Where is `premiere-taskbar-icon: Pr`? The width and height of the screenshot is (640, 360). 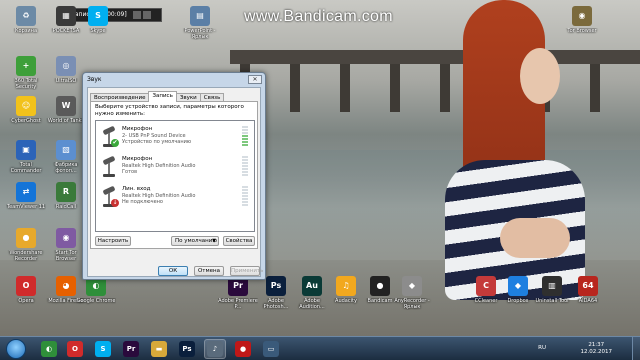
premiere-taskbar-icon: Pr is located at coordinates (131, 349).